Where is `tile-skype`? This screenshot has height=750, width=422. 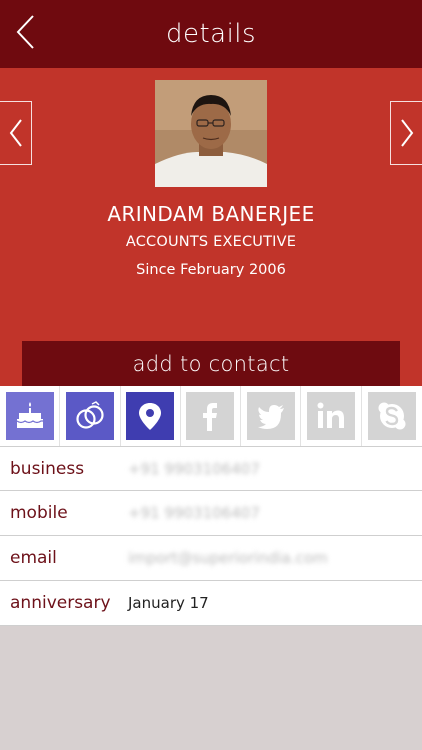 tile-skype is located at coordinates (392, 416).